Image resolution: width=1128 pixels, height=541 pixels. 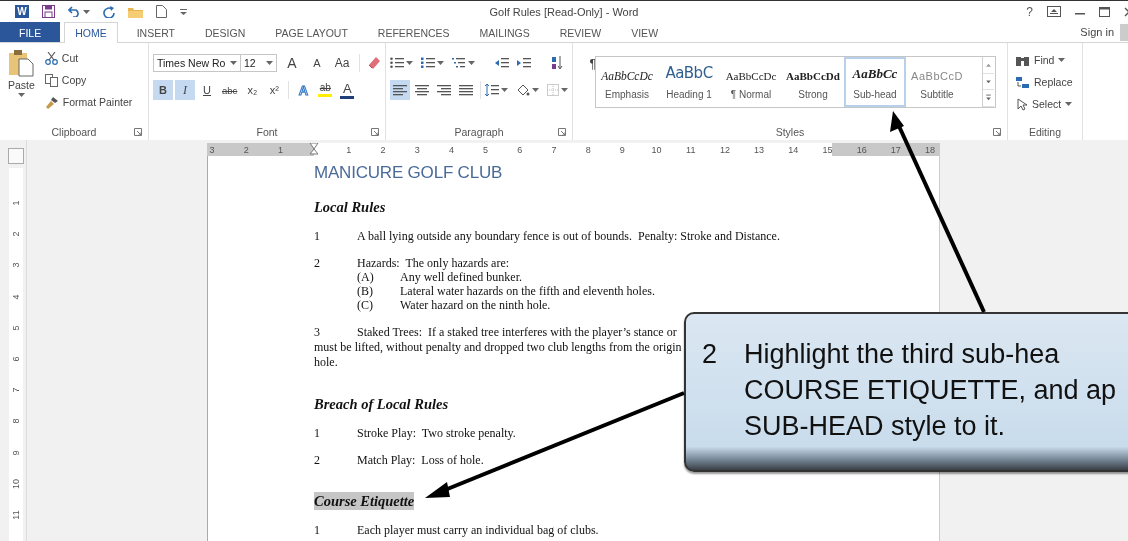 I want to click on maximize-icon, so click(x=1104, y=11).